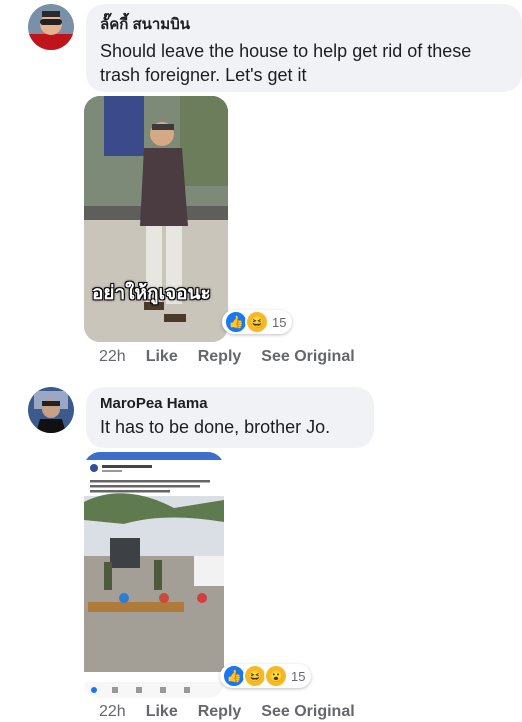 This screenshot has height=722, width=522. I want to click on reaction-summary: 👍 😆 😮 15, so click(266, 676).